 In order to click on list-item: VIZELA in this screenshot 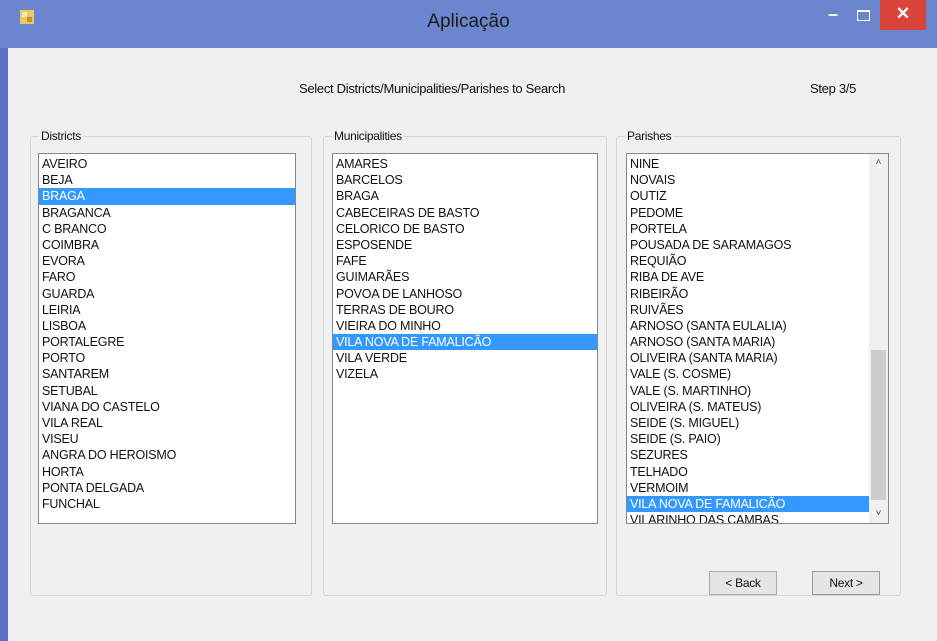, I will do `click(465, 374)`.